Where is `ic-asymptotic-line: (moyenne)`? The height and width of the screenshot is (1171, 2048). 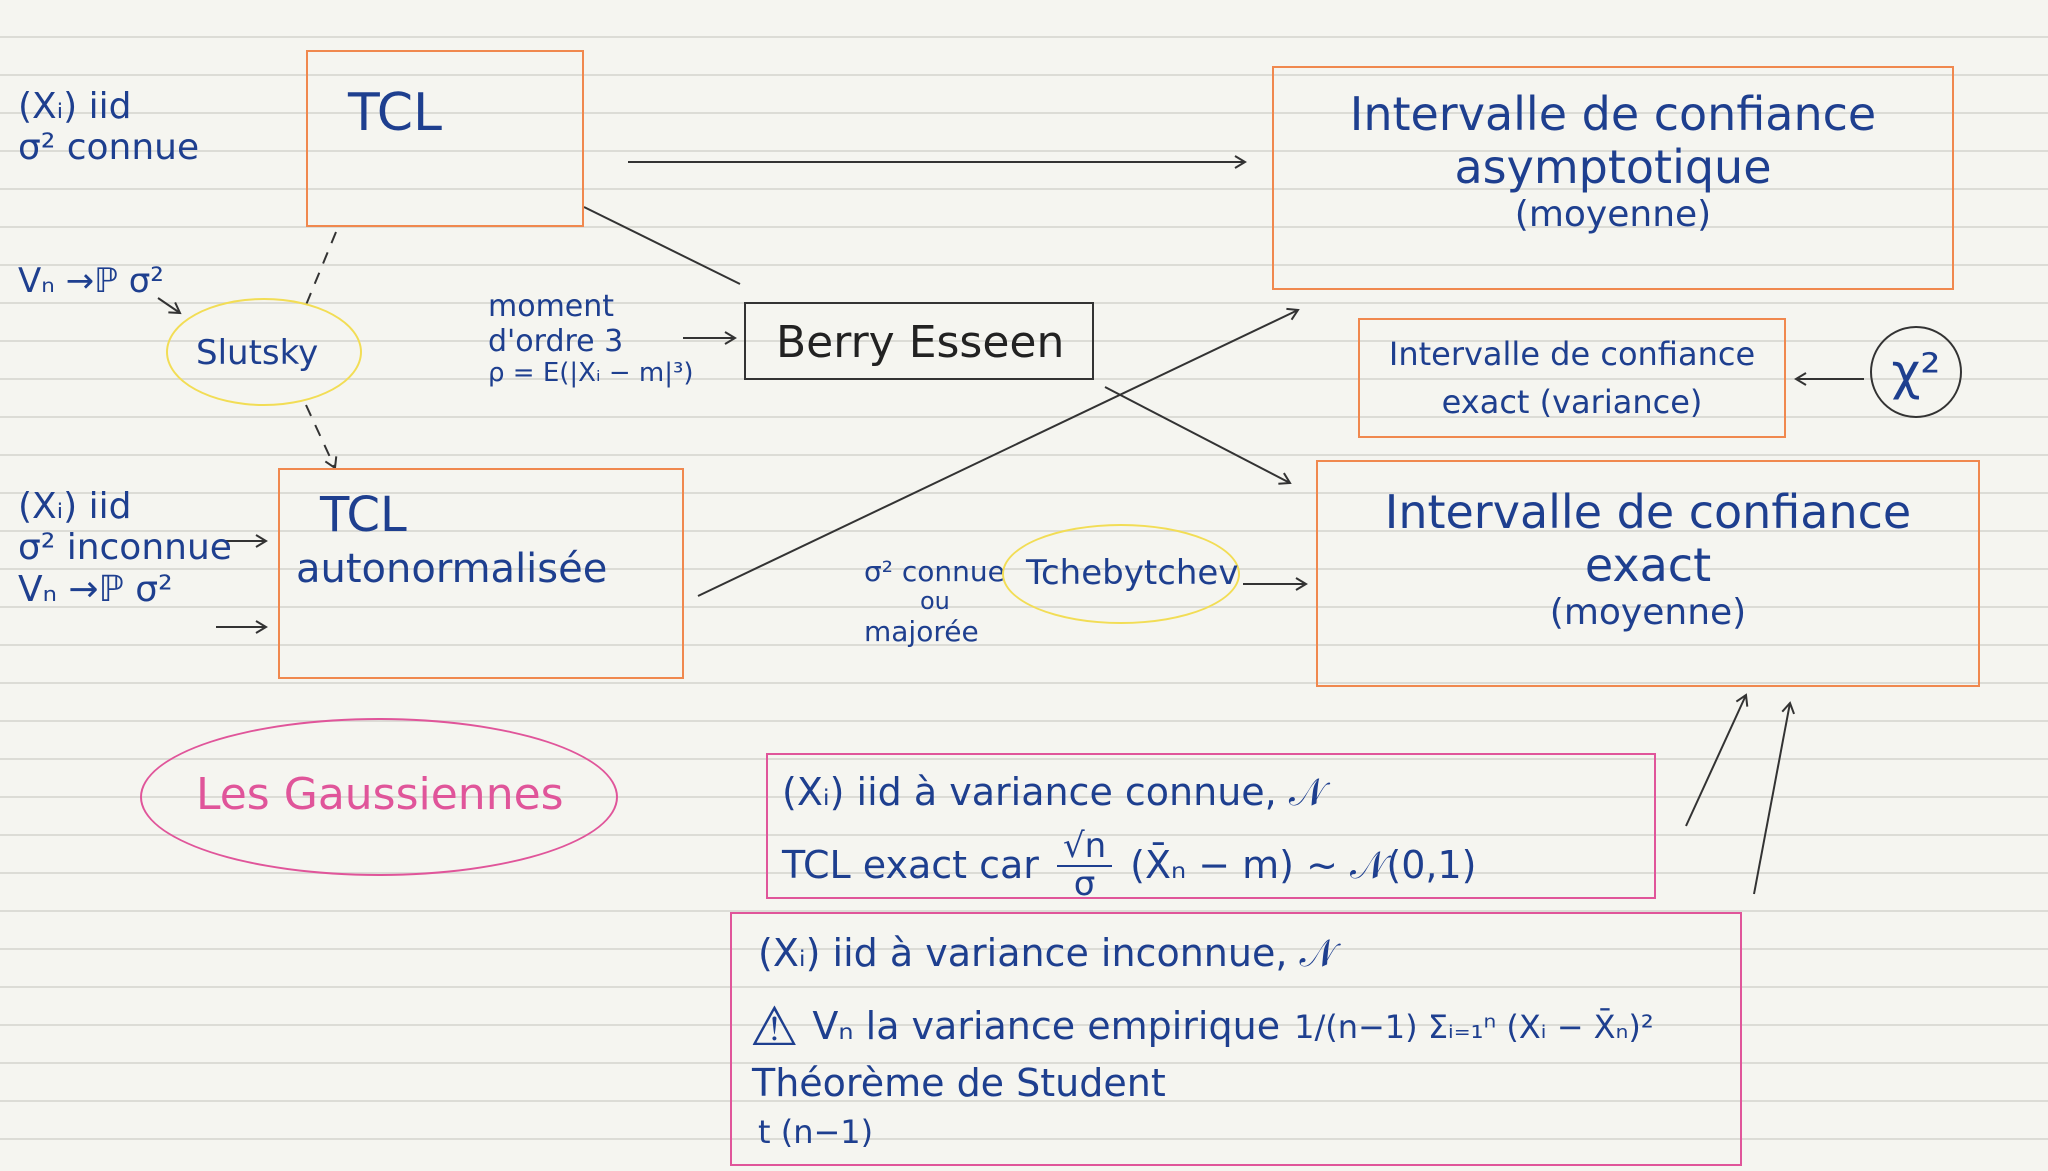
ic-asymptotic-line: (moyenne) is located at coordinates (1613, 214).